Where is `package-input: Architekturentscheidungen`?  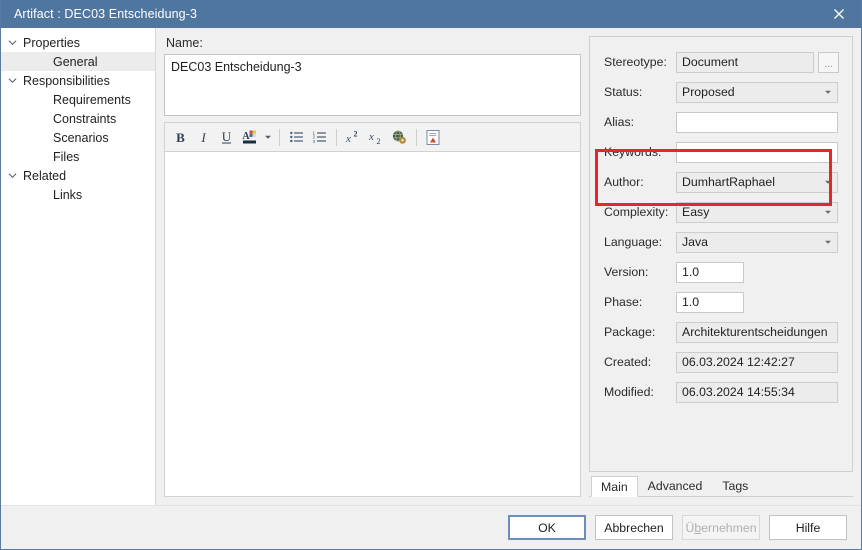
package-input: Architekturentscheidungen is located at coordinates (757, 332).